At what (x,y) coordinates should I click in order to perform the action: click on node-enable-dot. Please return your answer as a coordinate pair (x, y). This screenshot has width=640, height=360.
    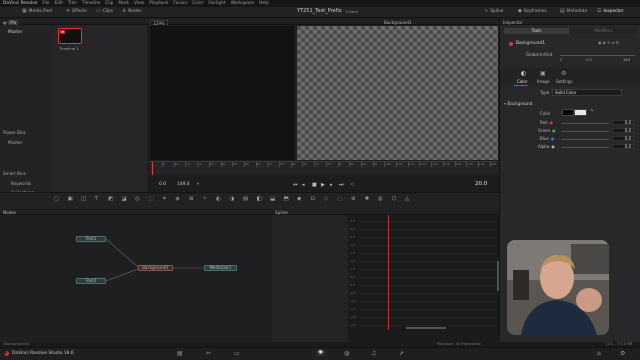
    Looking at the image, I should click on (511, 44).